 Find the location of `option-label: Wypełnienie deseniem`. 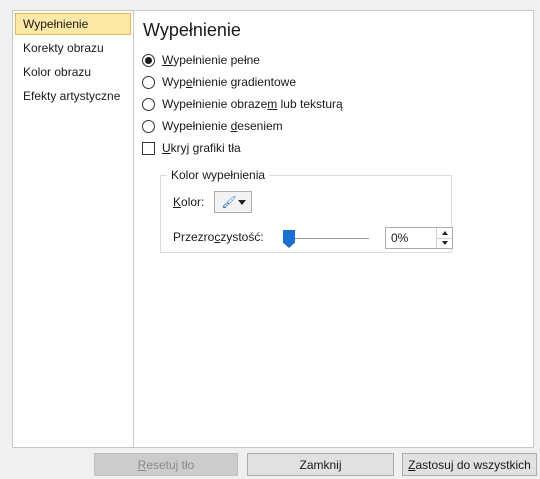

option-label: Wypełnienie deseniem is located at coordinates (222, 126).